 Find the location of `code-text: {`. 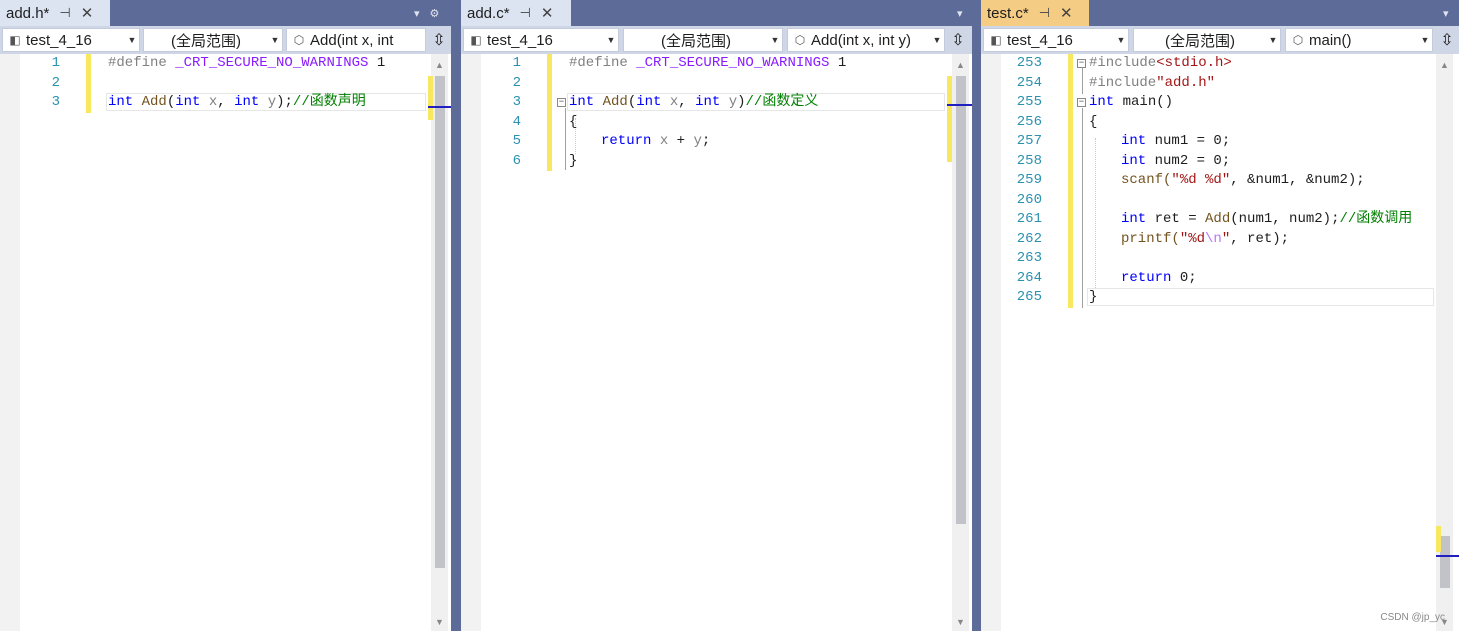

code-text: { is located at coordinates (1093, 121).